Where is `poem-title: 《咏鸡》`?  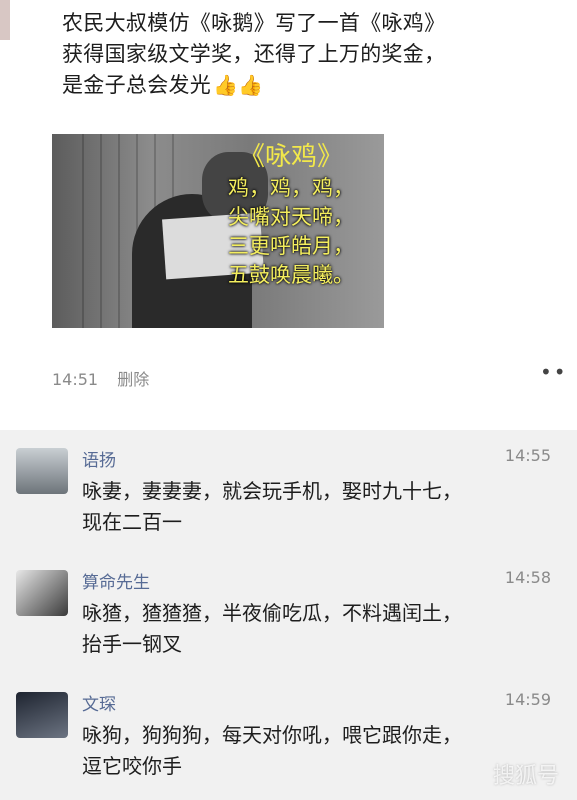
poem-title: 《咏鸡》 is located at coordinates (290, 157).